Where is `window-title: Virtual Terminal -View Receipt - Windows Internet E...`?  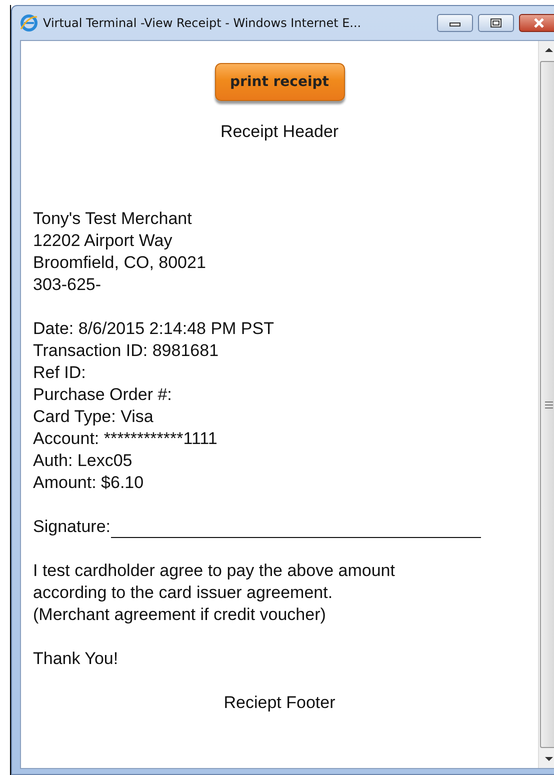 window-title: Virtual Terminal -View Receipt - Windows Internet E... is located at coordinates (202, 23).